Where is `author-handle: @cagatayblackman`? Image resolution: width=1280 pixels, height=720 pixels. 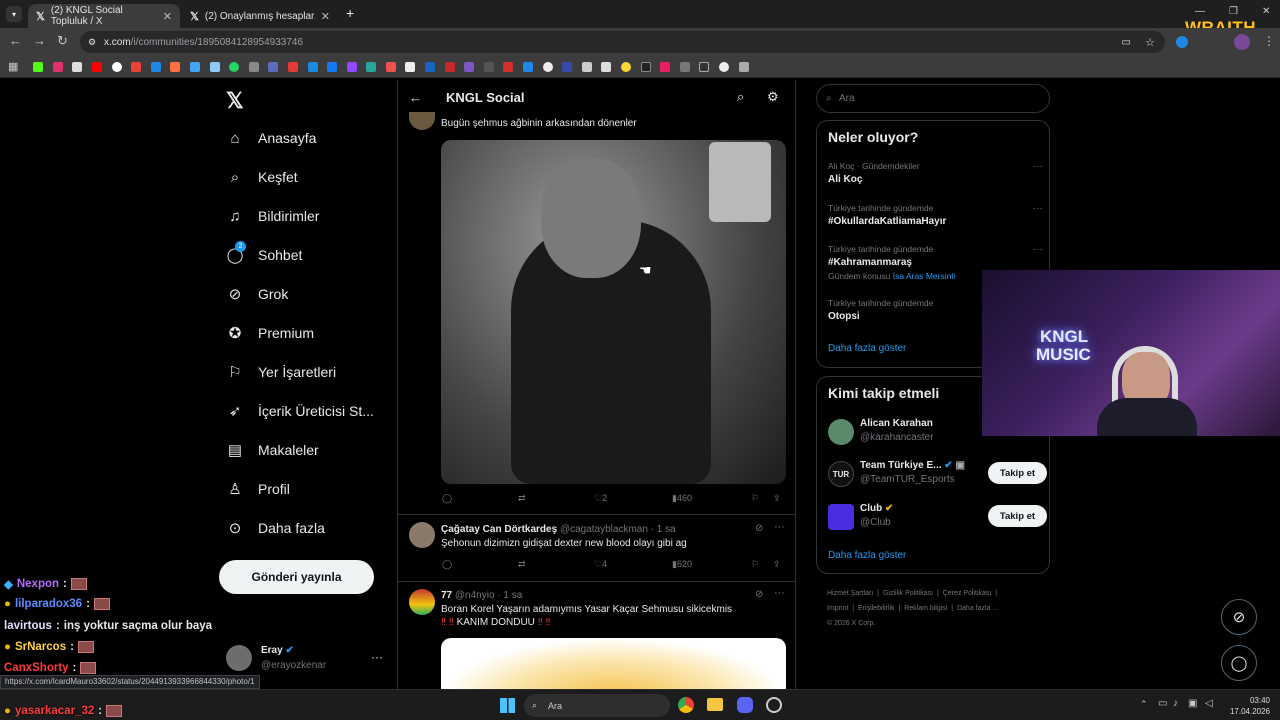
author-handle: @cagatayblackman is located at coordinates (604, 529).